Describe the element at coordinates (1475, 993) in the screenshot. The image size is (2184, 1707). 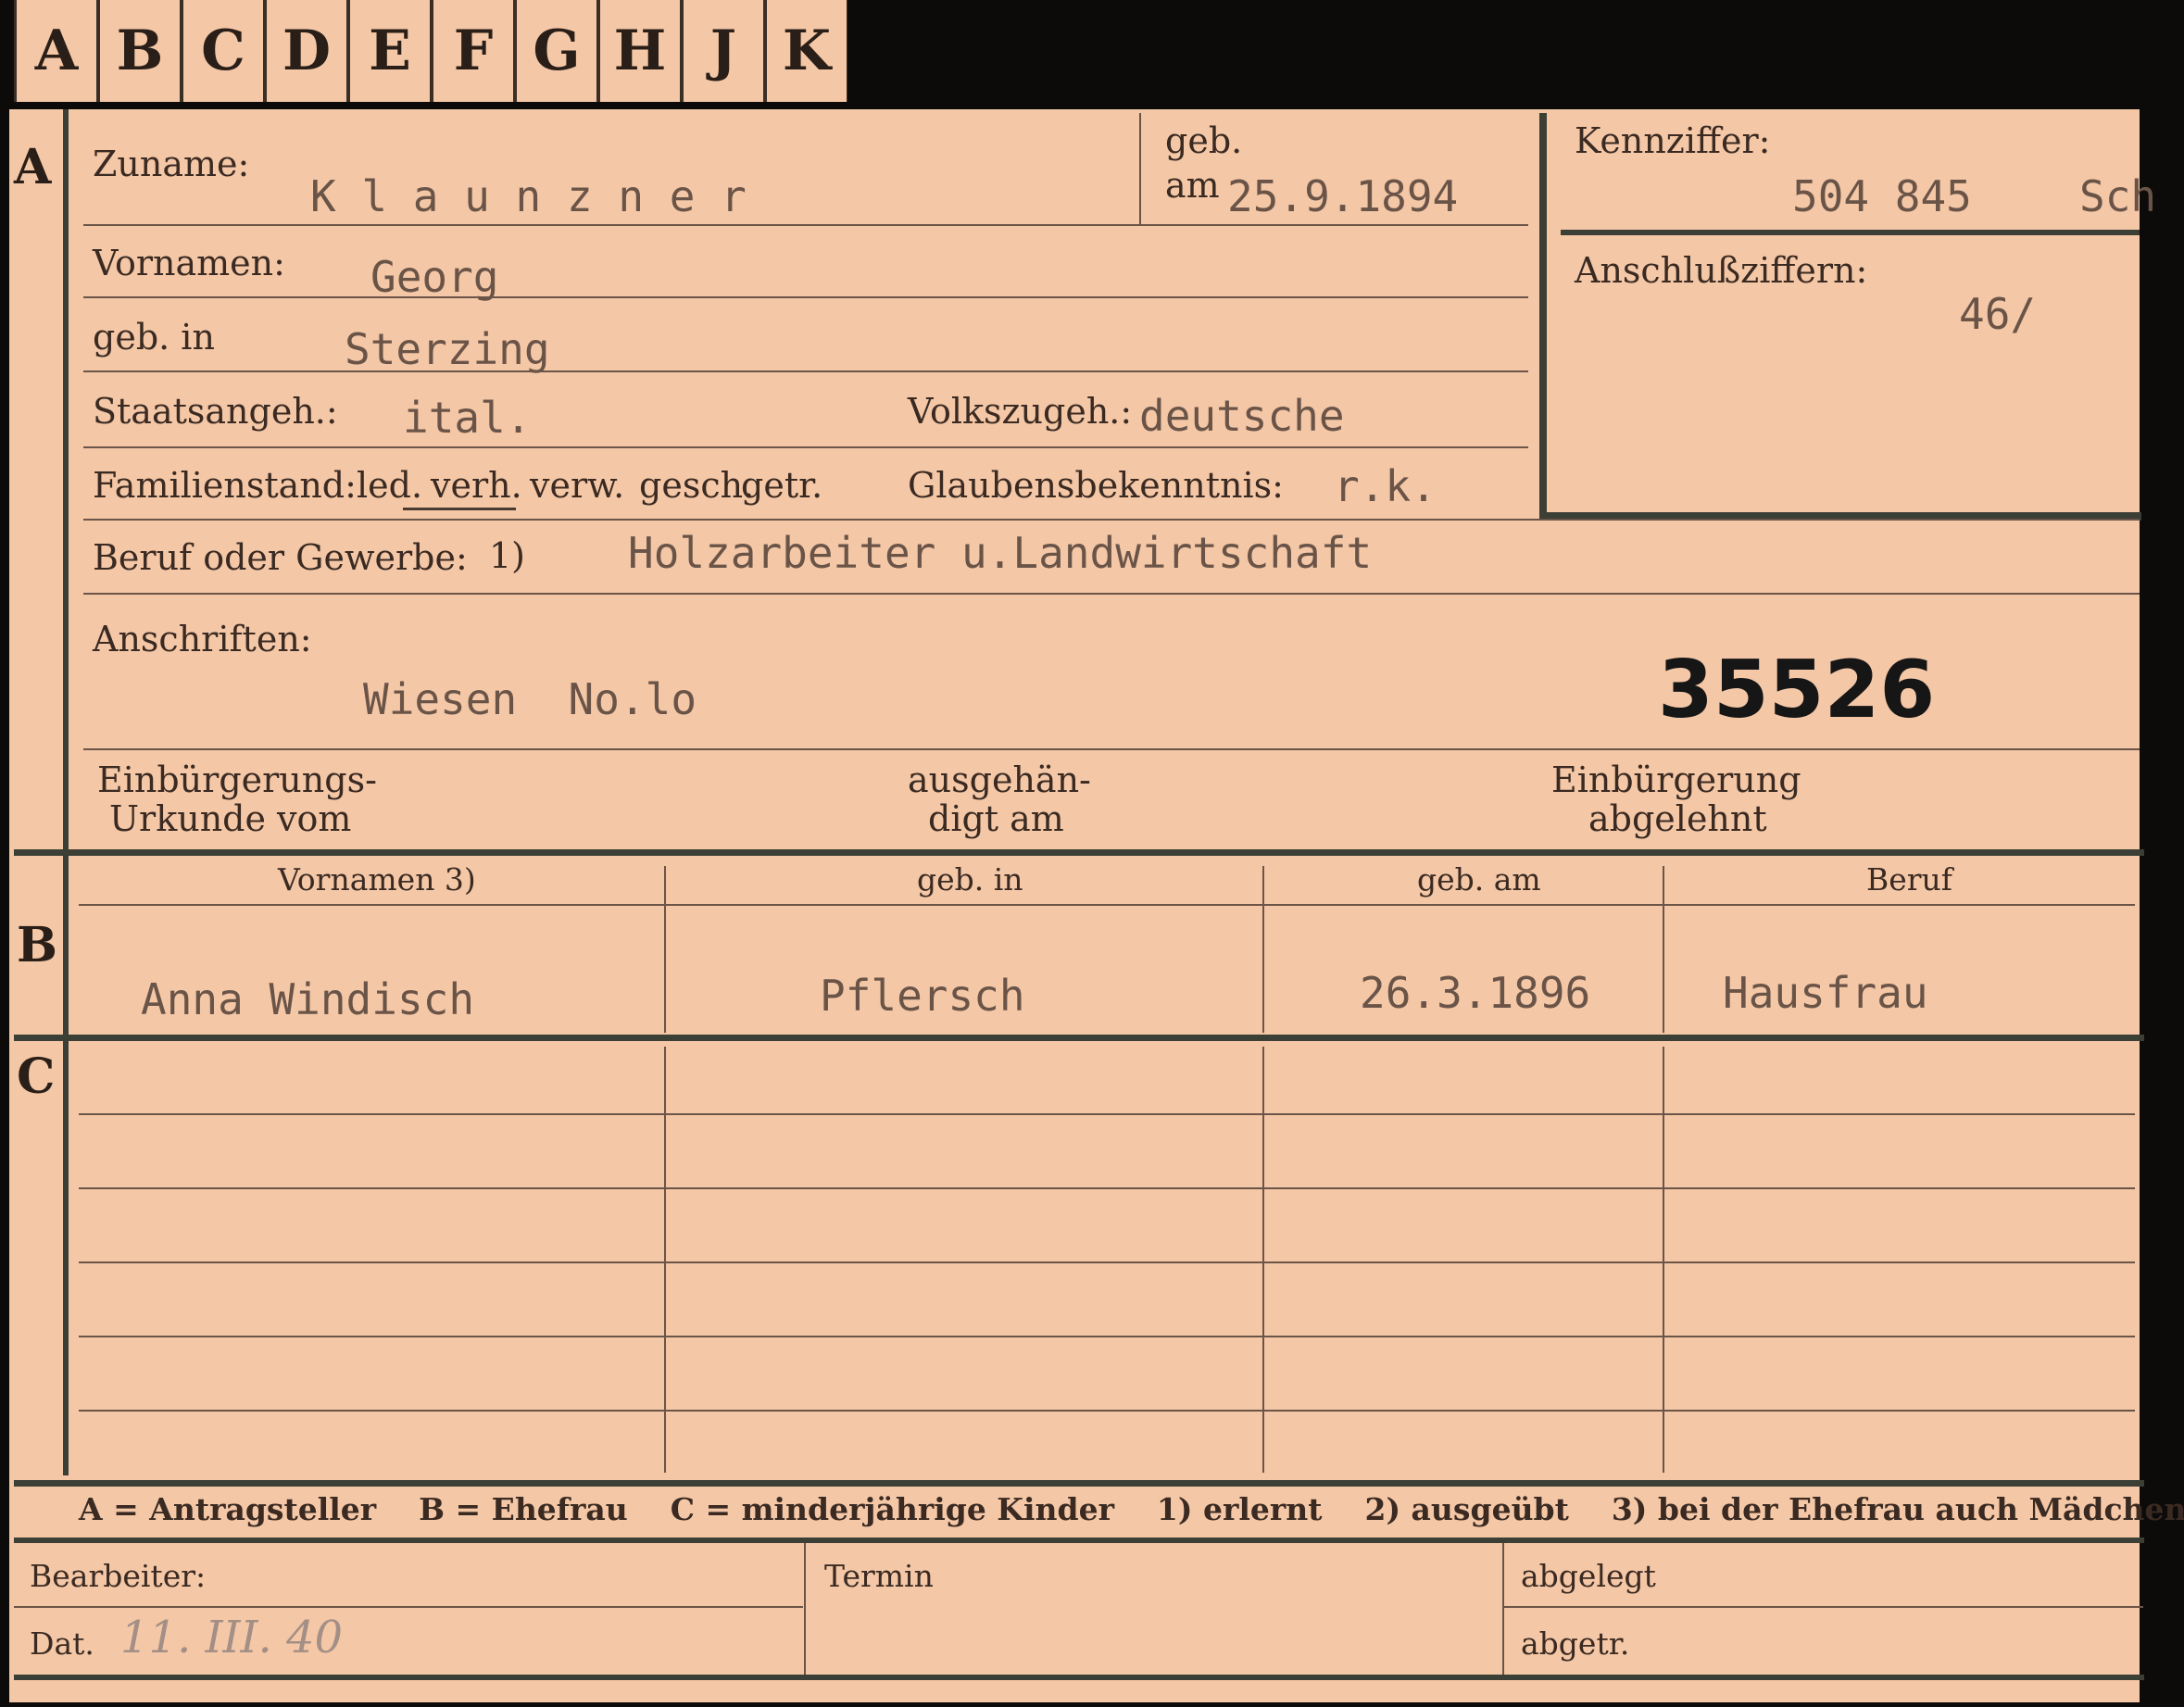
I see `ehefrau-geb-am-value: 26.3.1896` at that location.